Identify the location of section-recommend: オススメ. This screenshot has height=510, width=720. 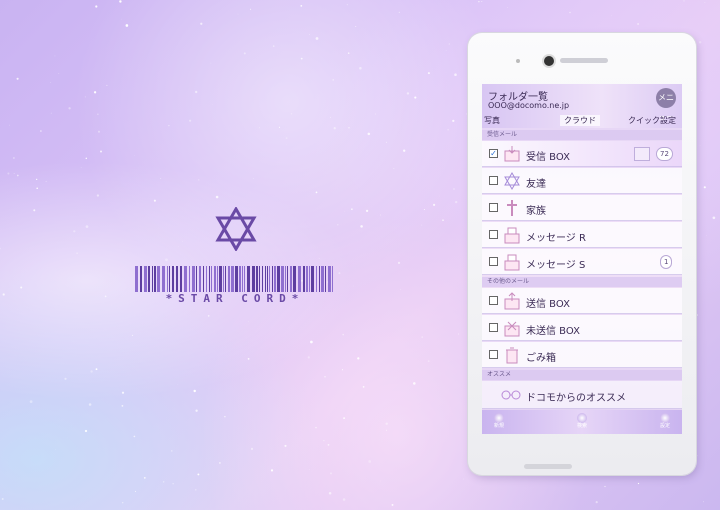
(582, 375).